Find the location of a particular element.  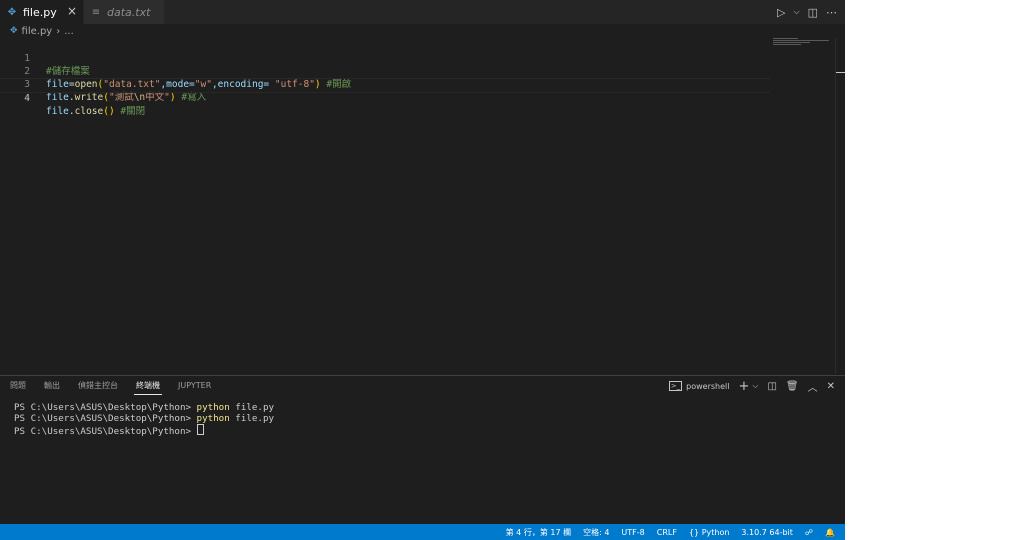

code-token: write is located at coordinates (89, 97).